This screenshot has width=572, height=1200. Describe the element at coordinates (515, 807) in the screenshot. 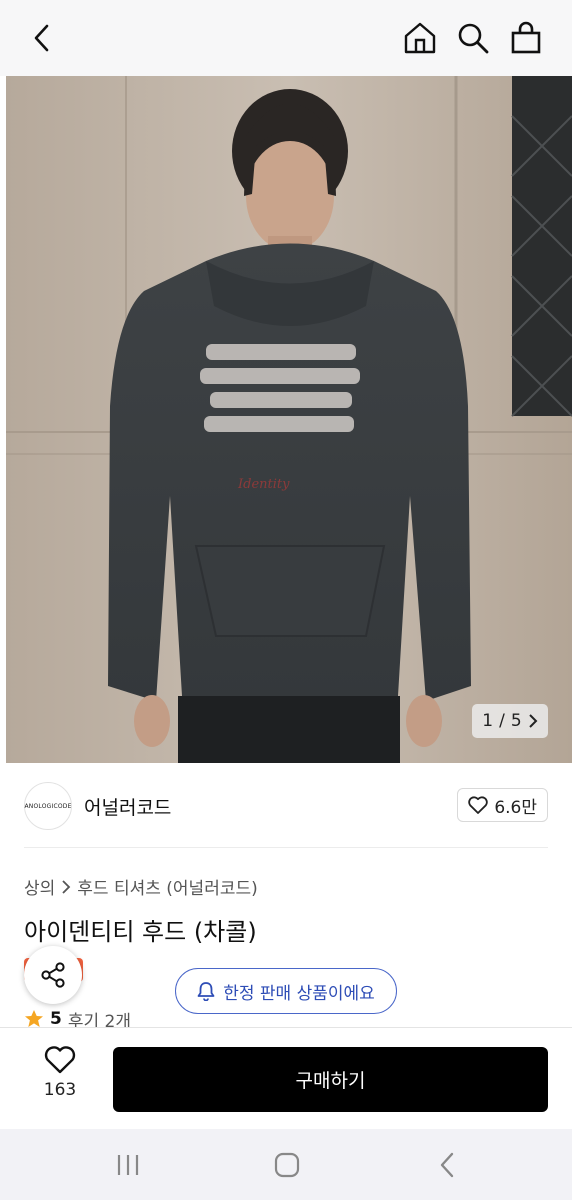

I see `brand-like-count: 6.6만` at that location.